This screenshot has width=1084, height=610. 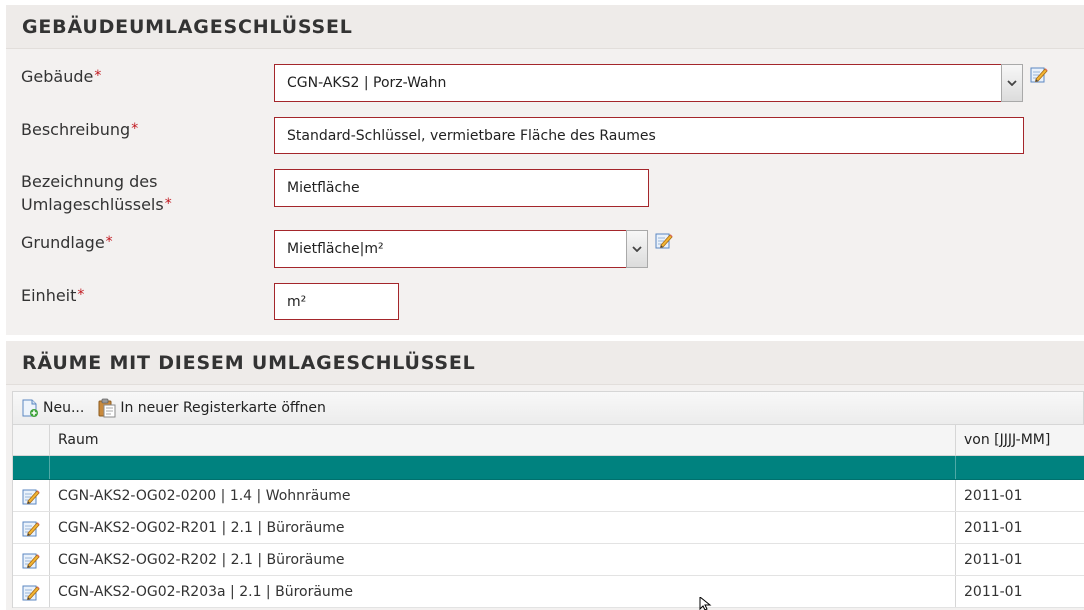 I want to click on column-header-raum: Raum, so click(x=503, y=440).